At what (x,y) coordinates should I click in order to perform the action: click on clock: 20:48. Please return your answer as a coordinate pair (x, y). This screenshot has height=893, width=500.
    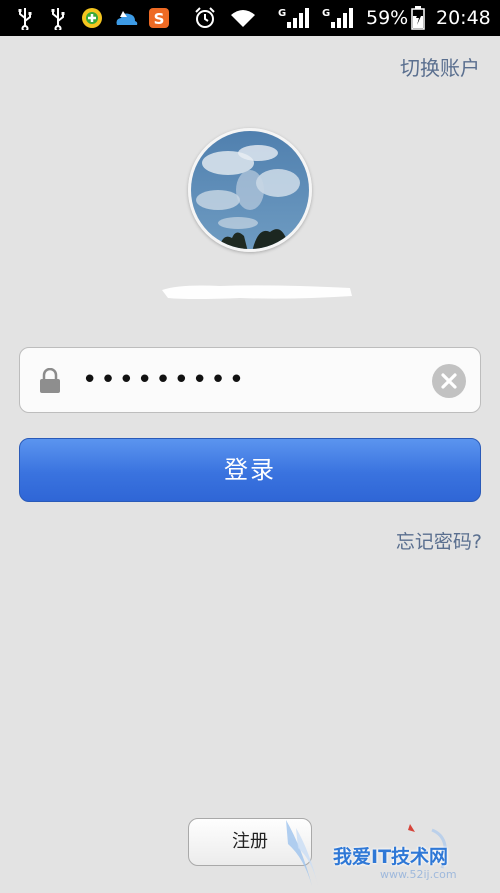
    Looking at the image, I should click on (463, 18).